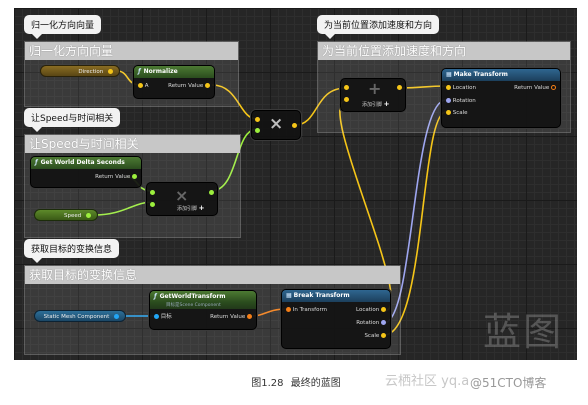 The image size is (588, 405). What do you see at coordinates (203, 305) in the screenshot?
I see `get-world-transform-subtitle: 目标是Scene Component` at bounding box center [203, 305].